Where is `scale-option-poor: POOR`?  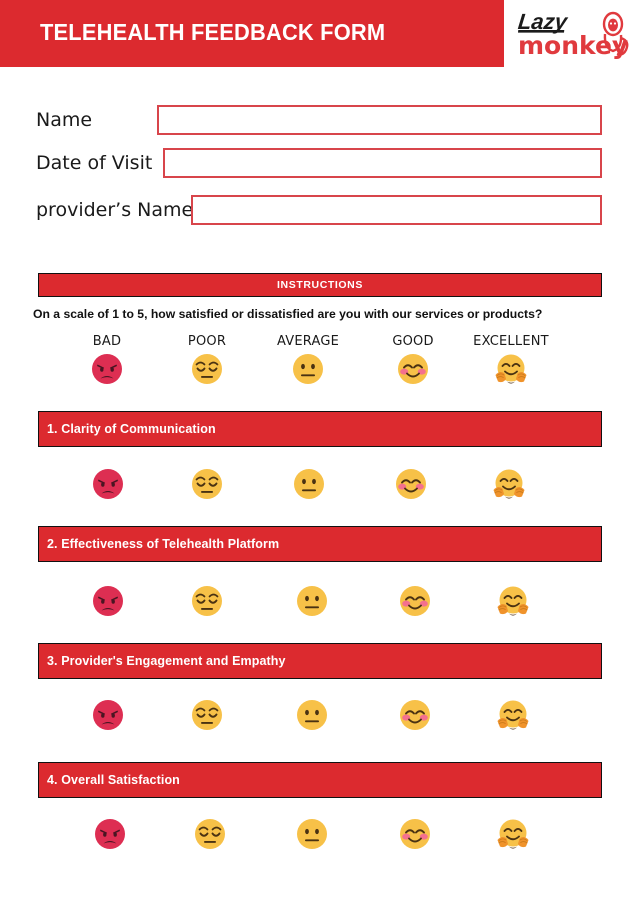
scale-option-poor: POOR is located at coordinates (207, 359).